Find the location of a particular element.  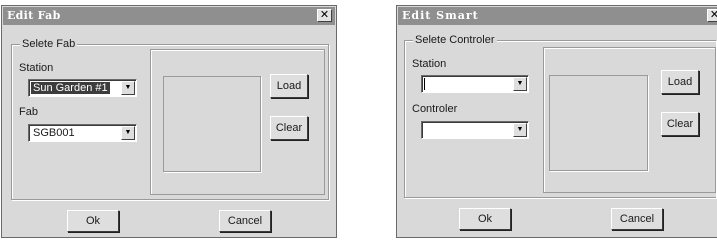

edit-smart-title-bar: Edit Smart ✕ is located at coordinates (557, 16).